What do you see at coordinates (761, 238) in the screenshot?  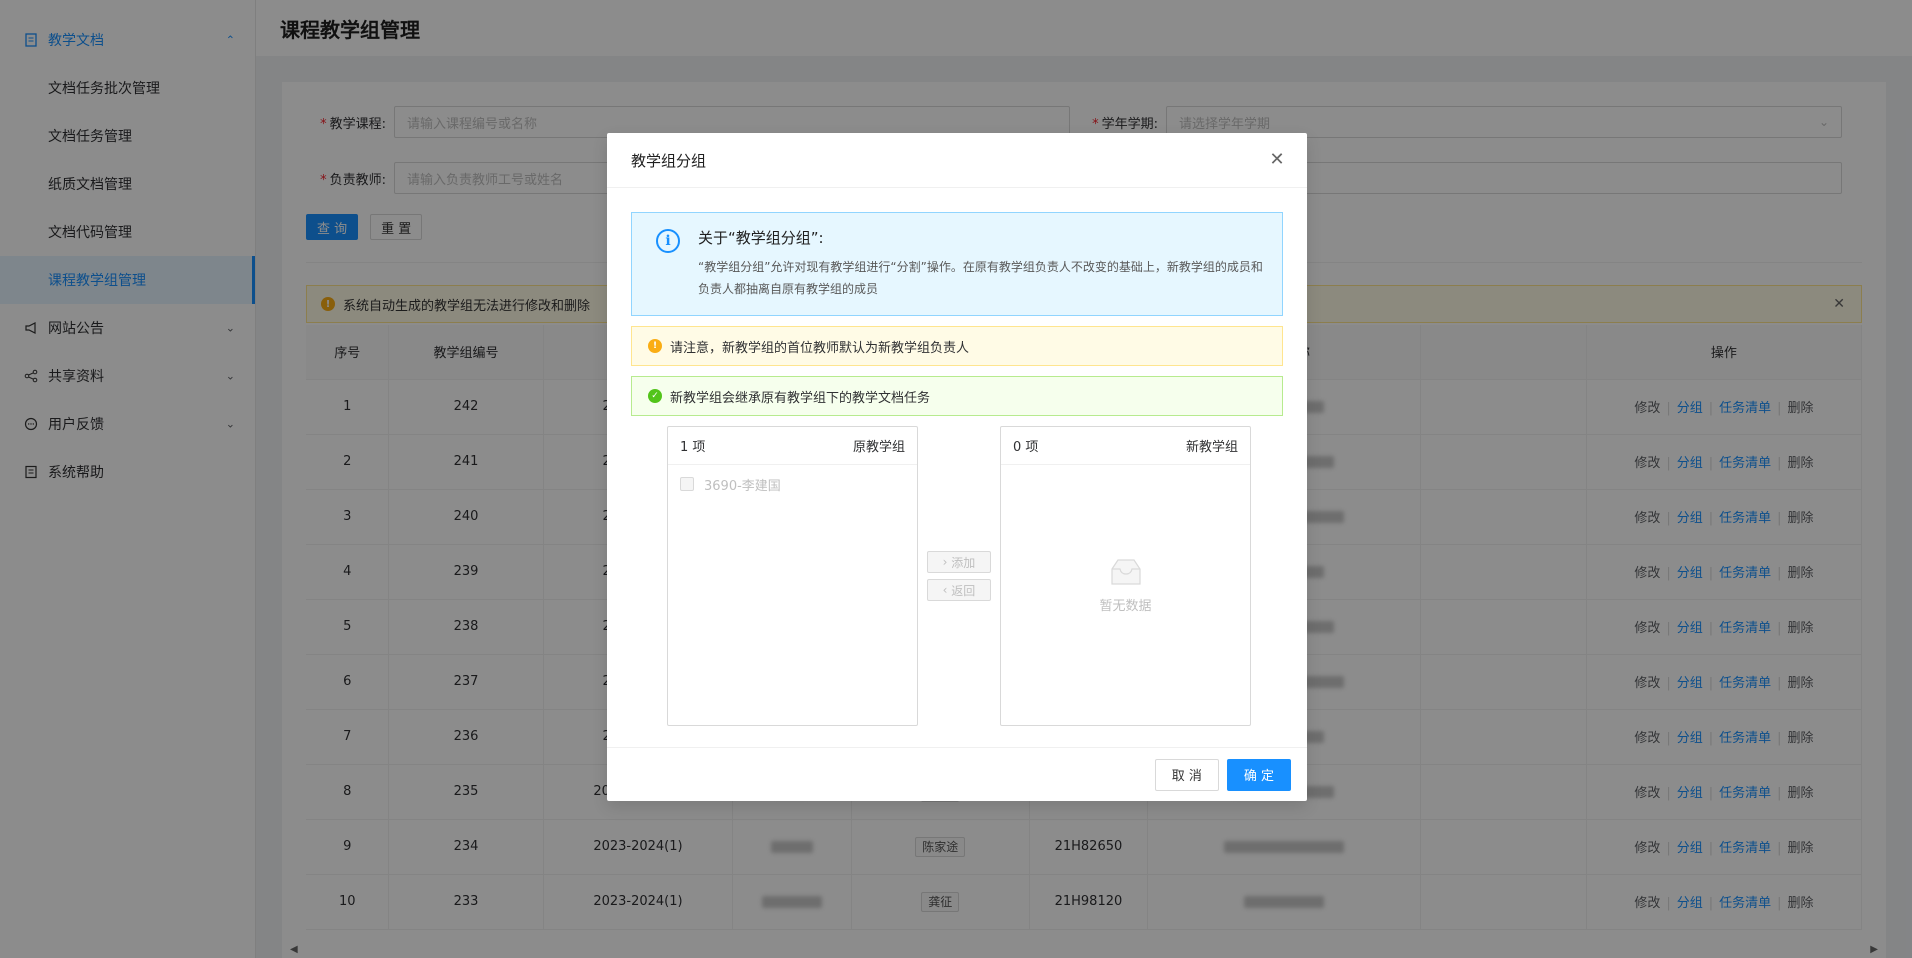 I see `info-title: 关于“教学组分组”:` at bounding box center [761, 238].